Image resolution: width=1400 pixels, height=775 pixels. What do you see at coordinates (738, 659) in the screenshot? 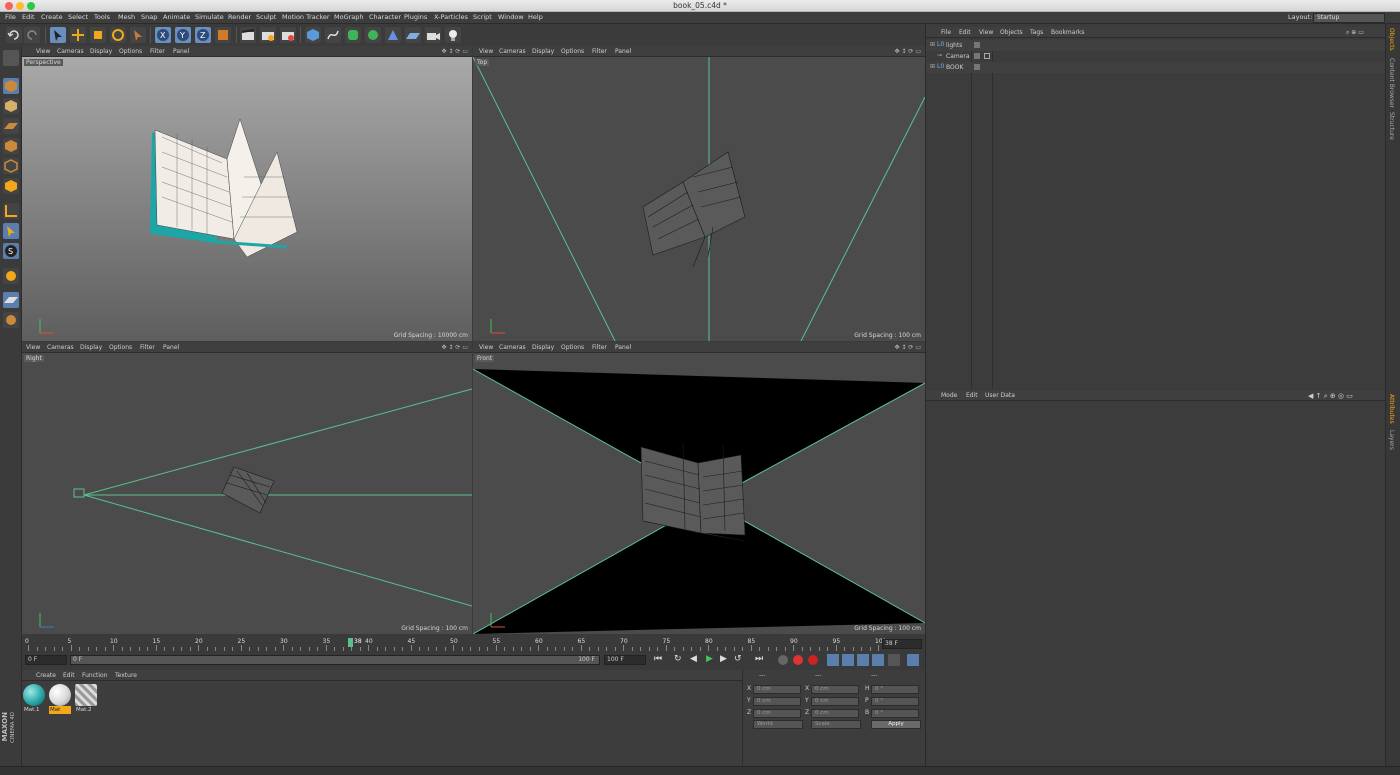
I see `next-keyframe-icon: ↺` at bounding box center [738, 659].